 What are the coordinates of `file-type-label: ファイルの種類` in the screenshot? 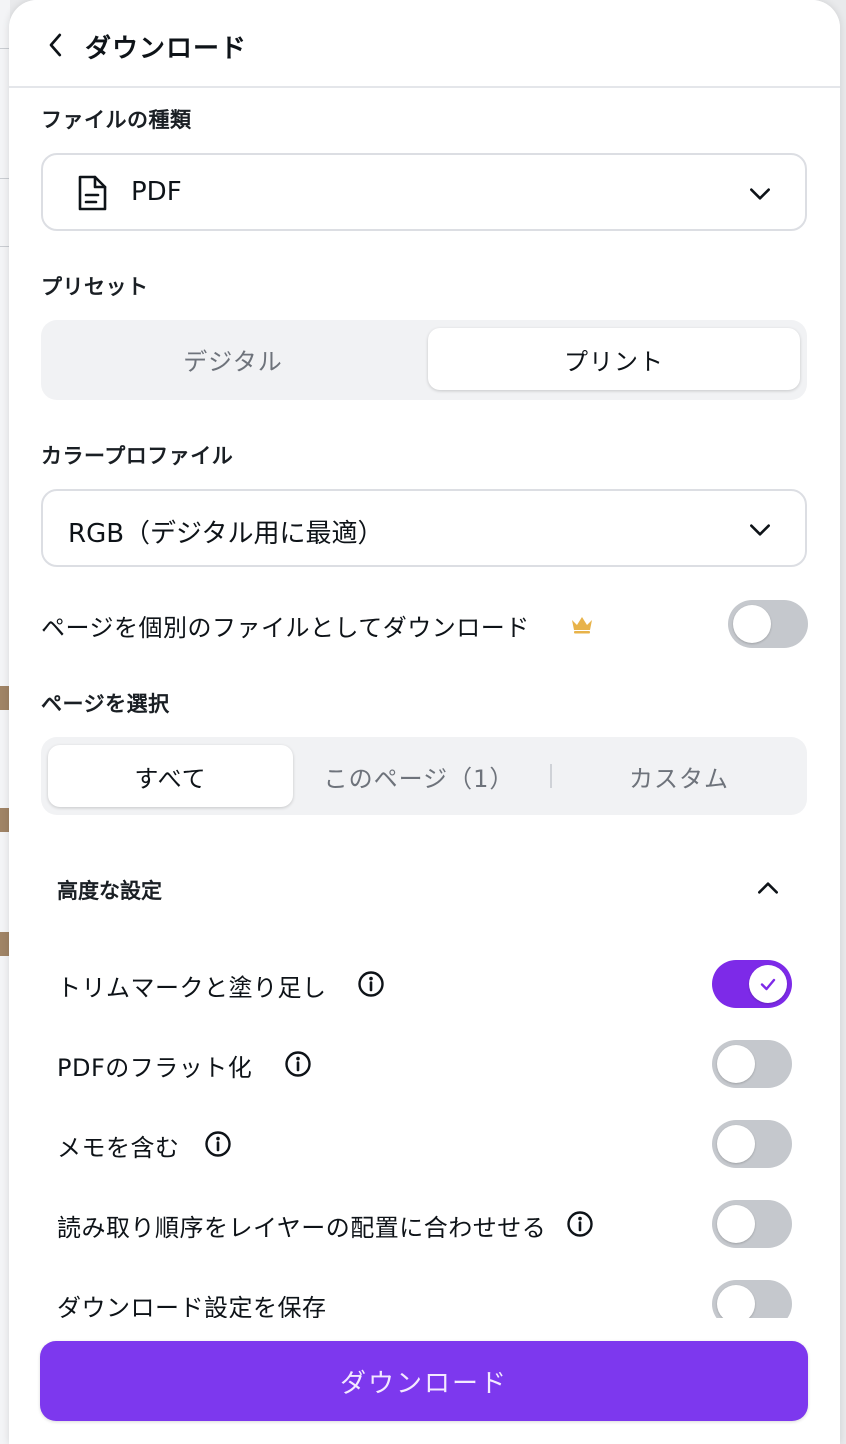 It's located at (116, 120).